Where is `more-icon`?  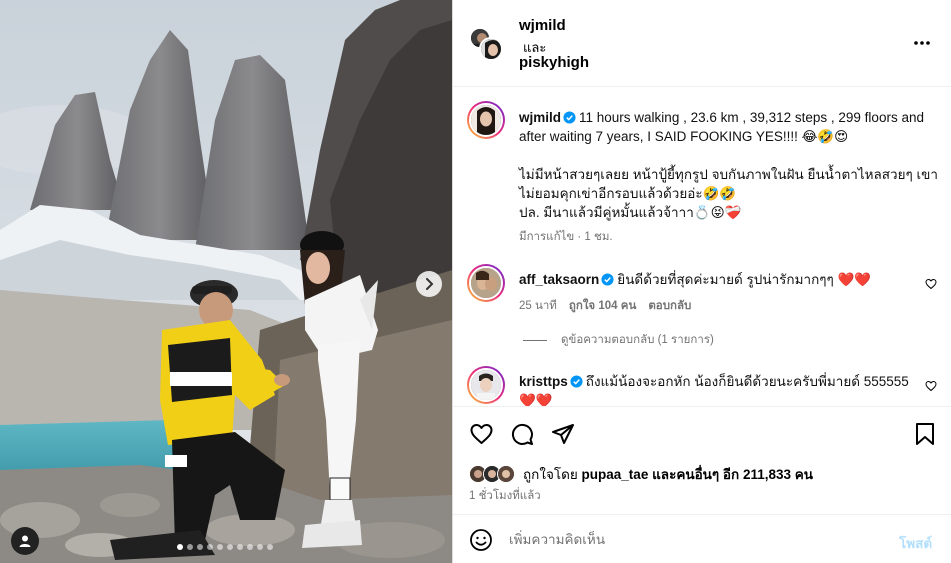 more-icon is located at coordinates (922, 43).